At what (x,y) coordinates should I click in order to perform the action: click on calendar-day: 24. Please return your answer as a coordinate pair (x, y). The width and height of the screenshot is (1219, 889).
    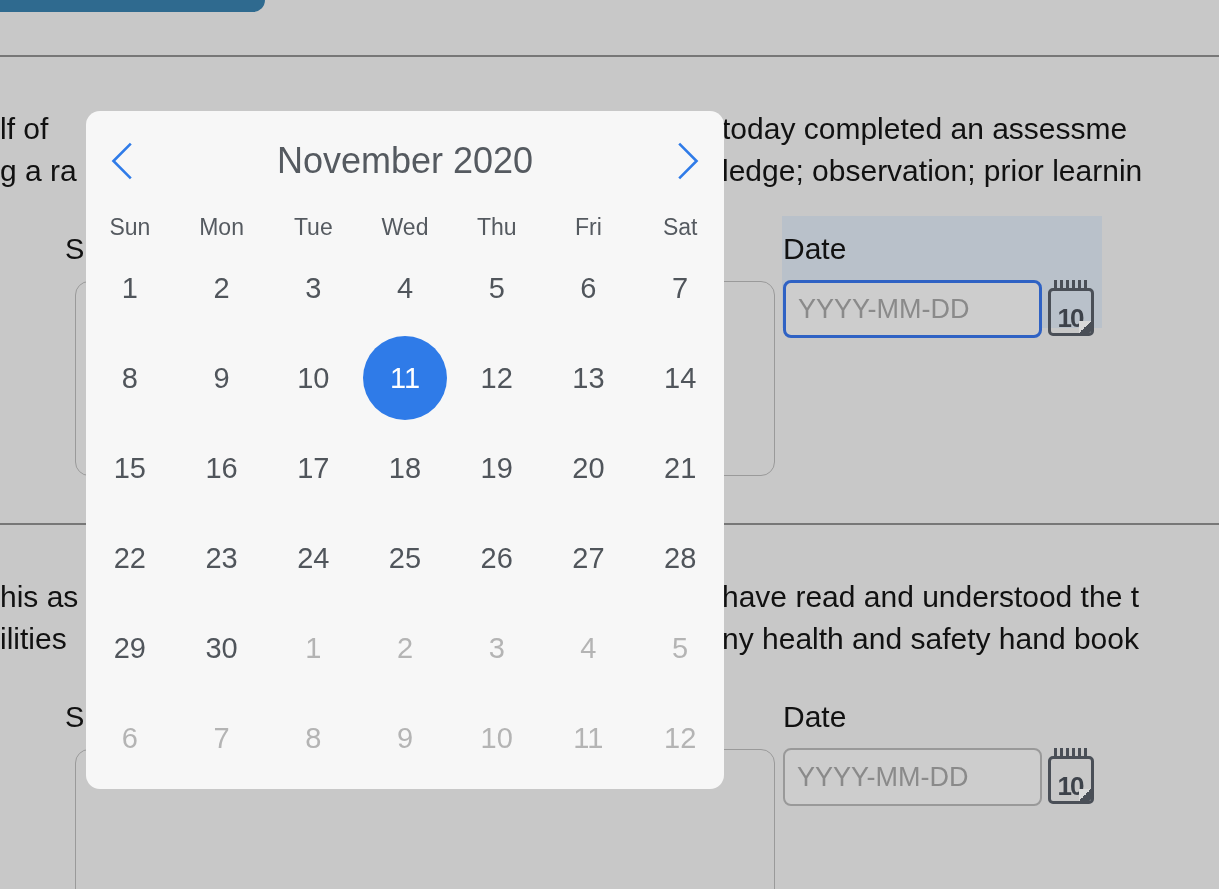
    Looking at the image, I should click on (313, 558).